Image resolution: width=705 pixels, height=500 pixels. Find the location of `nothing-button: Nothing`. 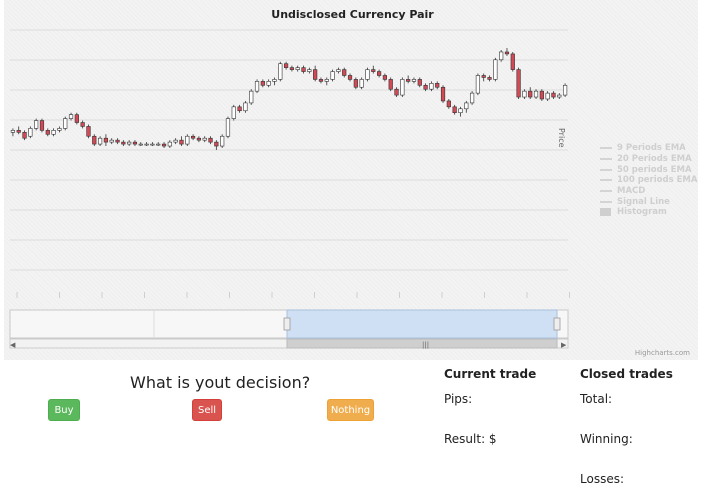

nothing-button: Nothing is located at coordinates (350, 410).